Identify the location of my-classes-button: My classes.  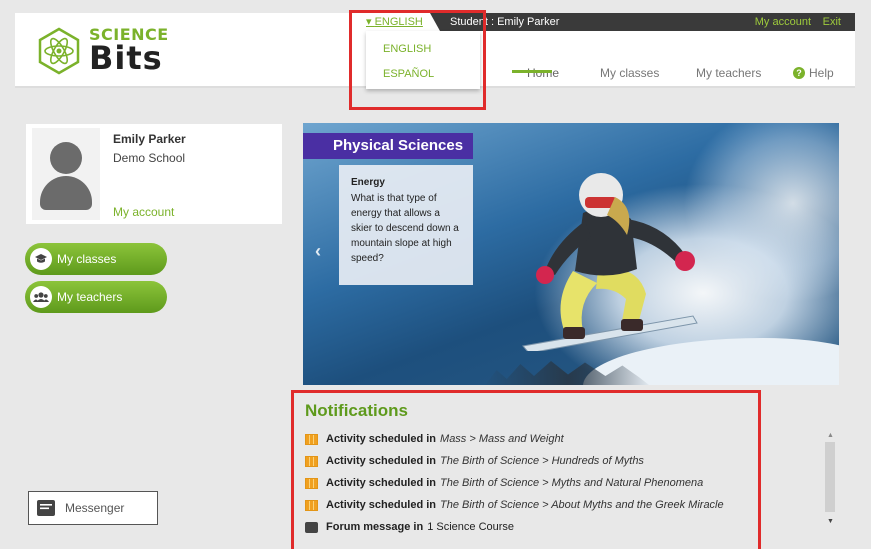
(96, 259).